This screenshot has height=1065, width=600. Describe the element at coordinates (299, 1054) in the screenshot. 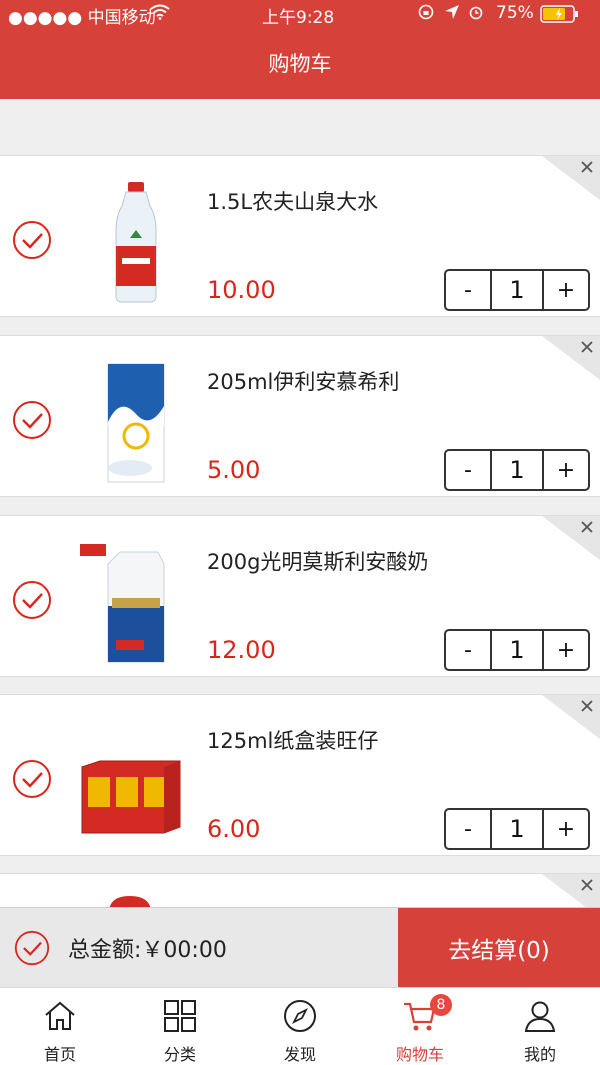

I see `tab-label: 发现` at that location.